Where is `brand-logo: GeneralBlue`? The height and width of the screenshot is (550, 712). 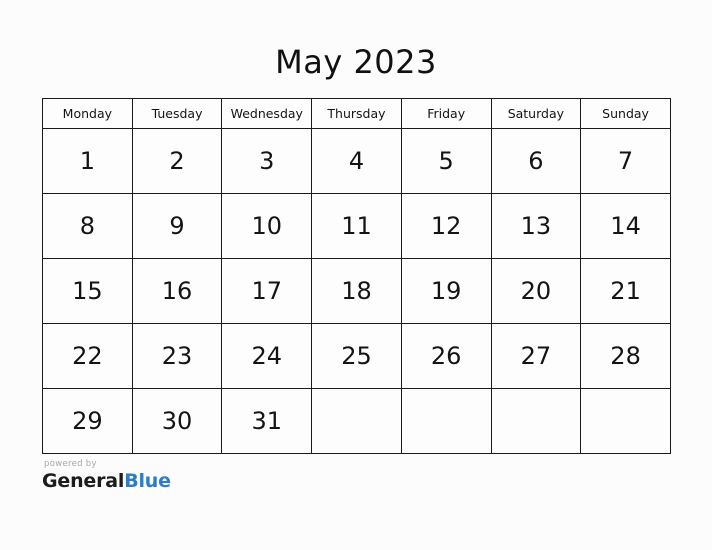
brand-logo: GeneralBlue is located at coordinates (152, 480).